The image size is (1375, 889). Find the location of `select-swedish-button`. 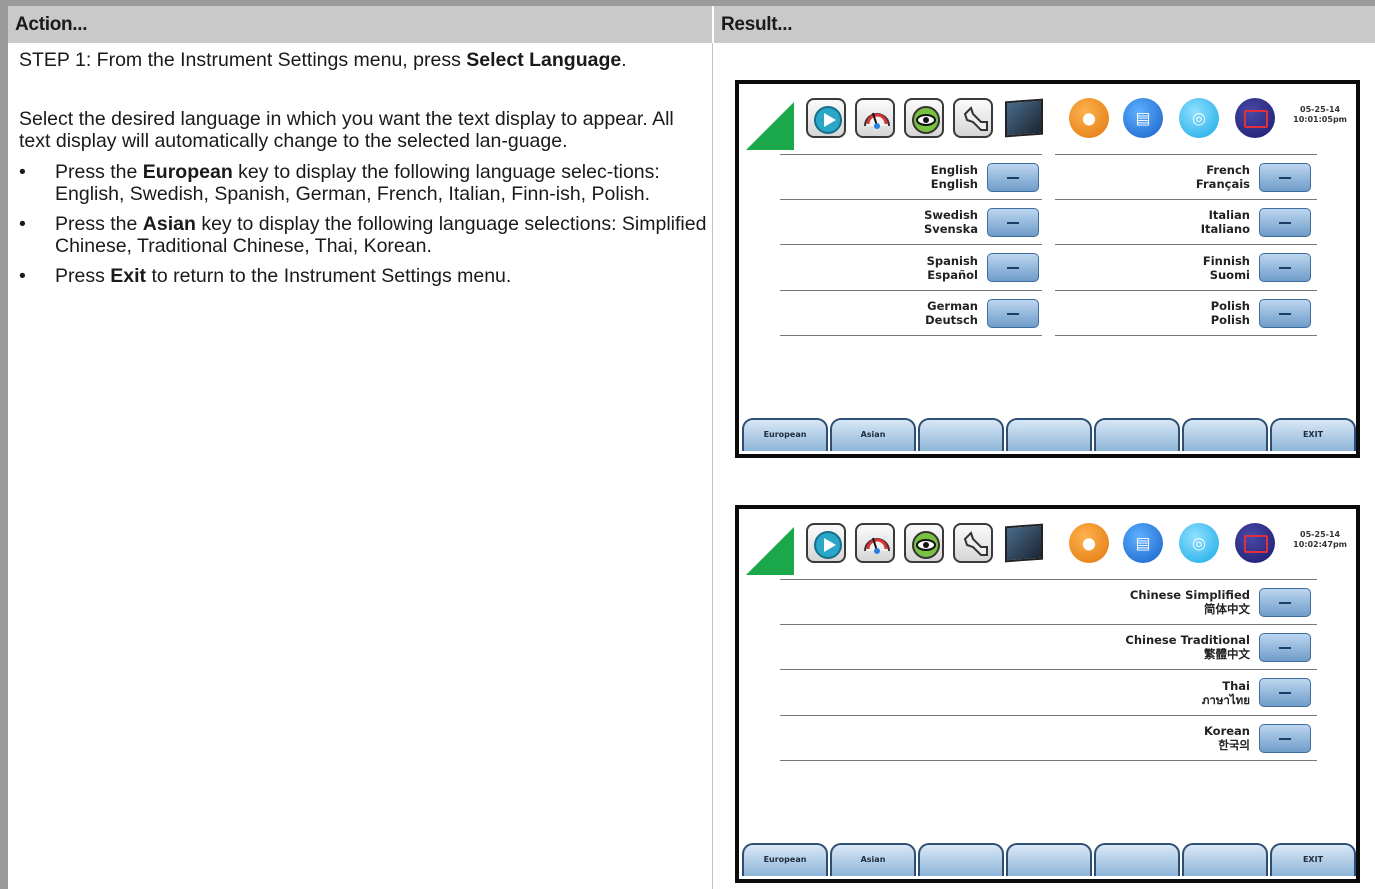

select-swedish-button is located at coordinates (1013, 222).